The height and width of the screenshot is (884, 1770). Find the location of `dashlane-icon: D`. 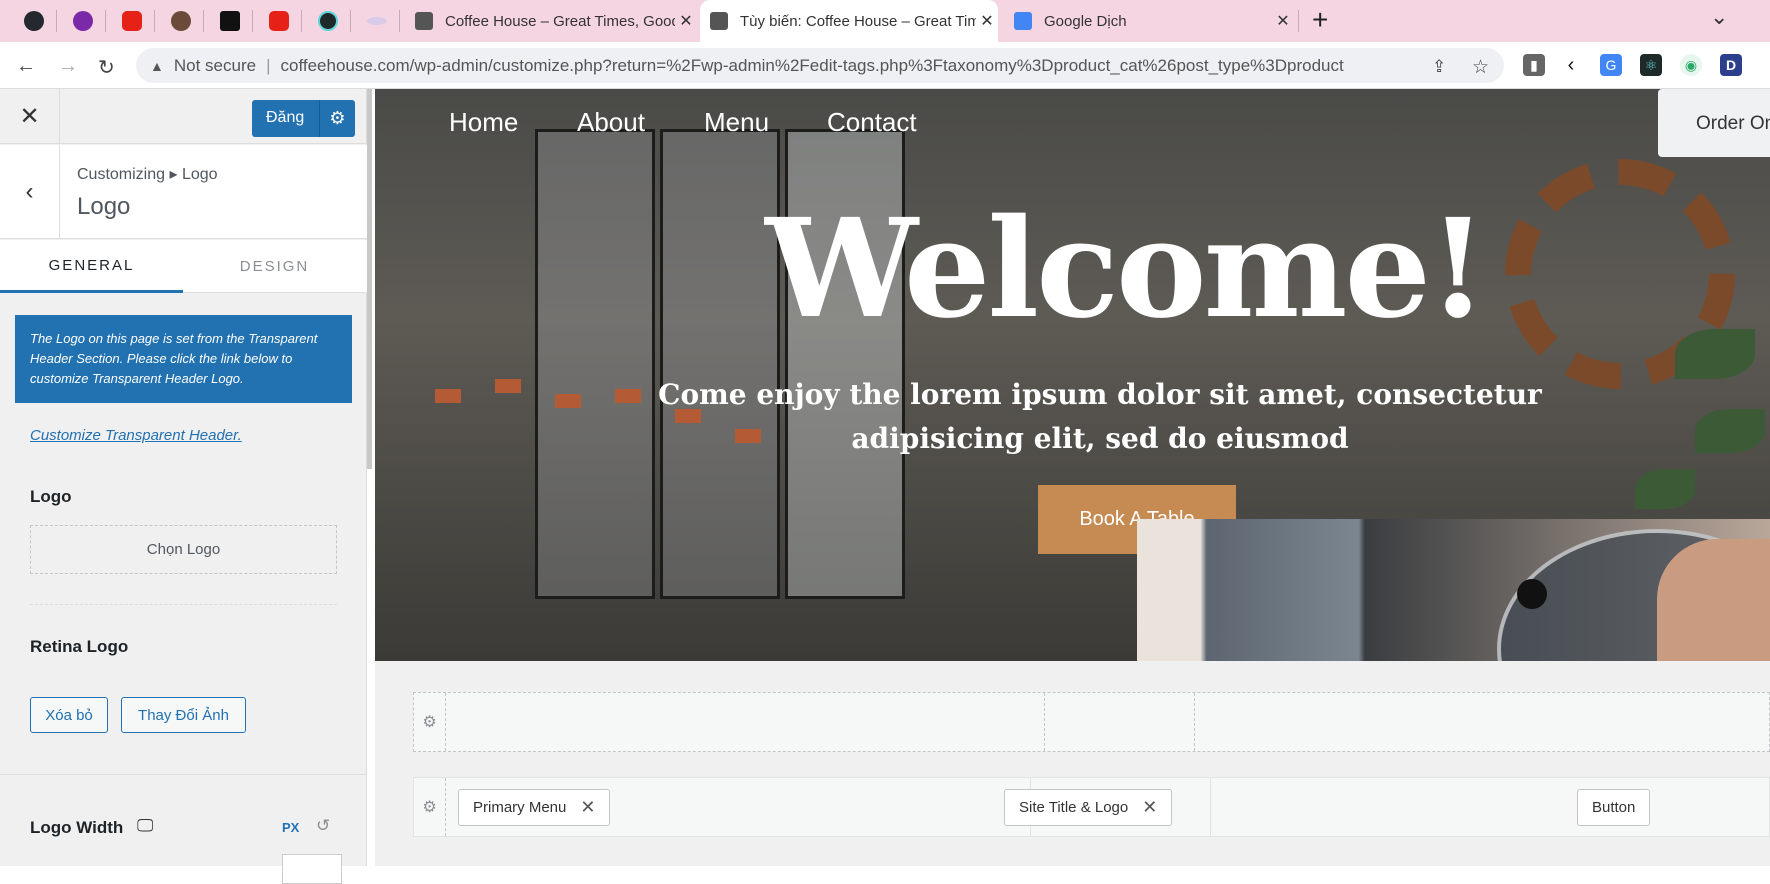

dashlane-icon: D is located at coordinates (1731, 65).